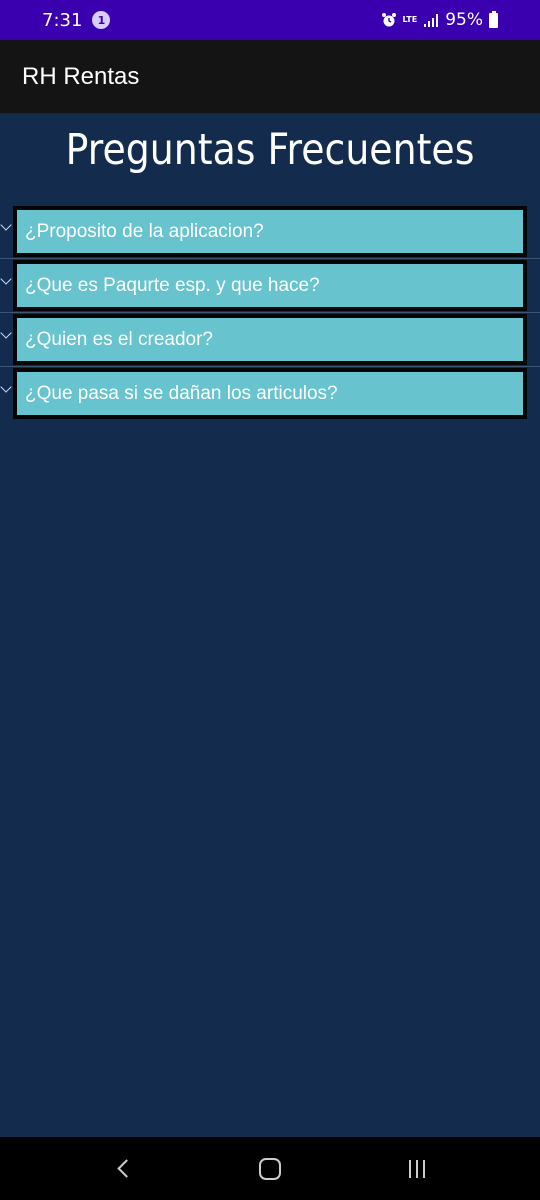 The height and width of the screenshot is (1200, 540). I want to click on faq-item-creator: ¿Quien es el creador?, so click(270, 340).